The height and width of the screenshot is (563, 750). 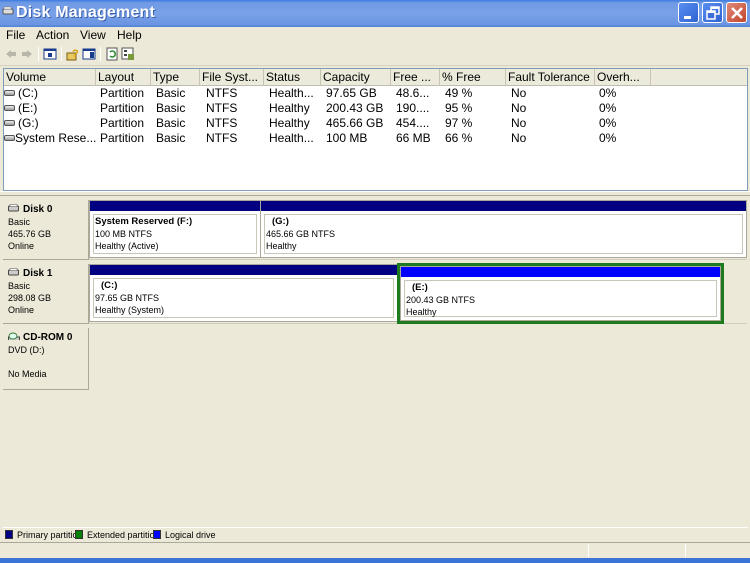 What do you see at coordinates (30, 234) in the screenshot?
I see `disk-size: 465.76 GB` at bounding box center [30, 234].